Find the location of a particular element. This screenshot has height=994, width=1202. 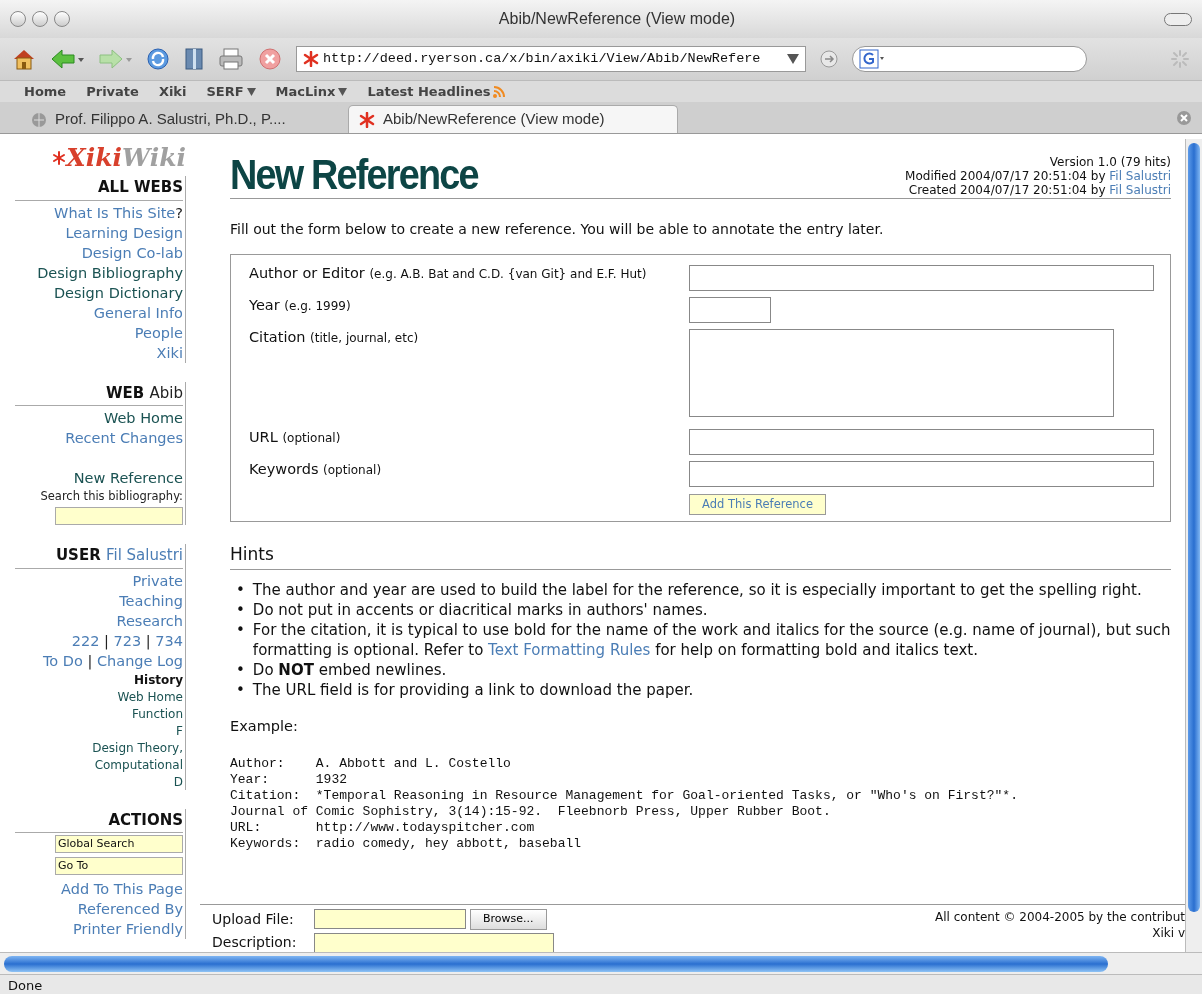

sidebar-link: Private is located at coordinates (157, 580).